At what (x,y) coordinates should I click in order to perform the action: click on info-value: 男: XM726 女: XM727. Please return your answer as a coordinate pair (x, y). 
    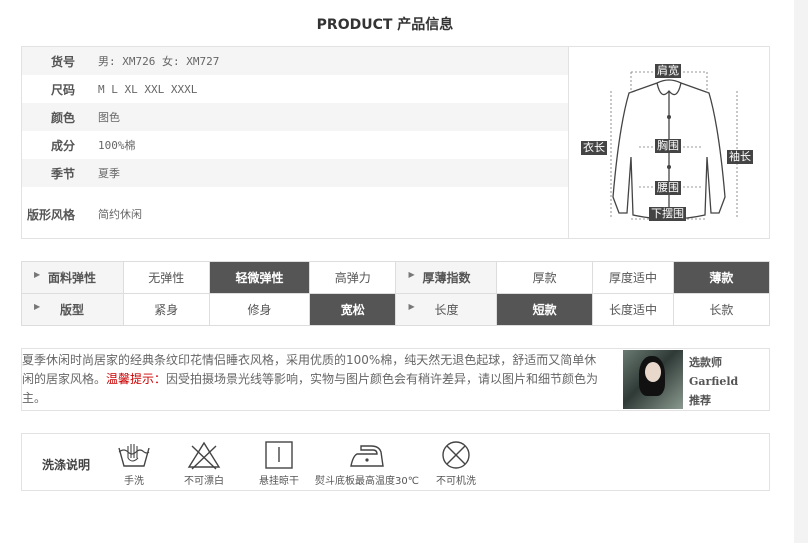
    Looking at the image, I should click on (159, 61).